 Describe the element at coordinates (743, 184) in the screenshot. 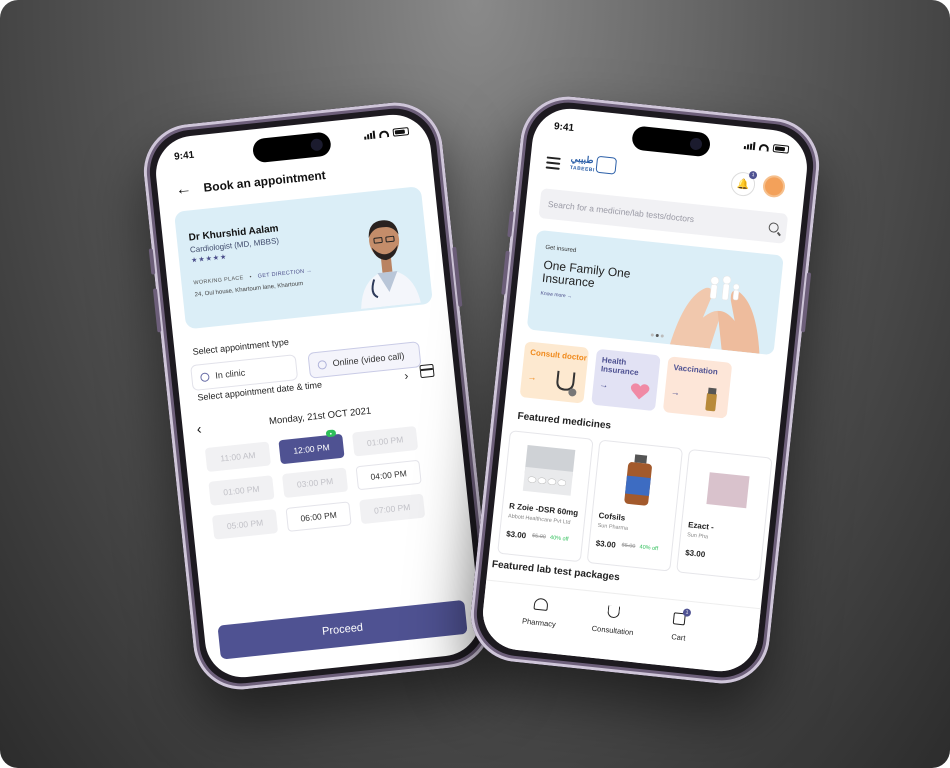

I see `notification-bell-icon: 🔔 1` at that location.